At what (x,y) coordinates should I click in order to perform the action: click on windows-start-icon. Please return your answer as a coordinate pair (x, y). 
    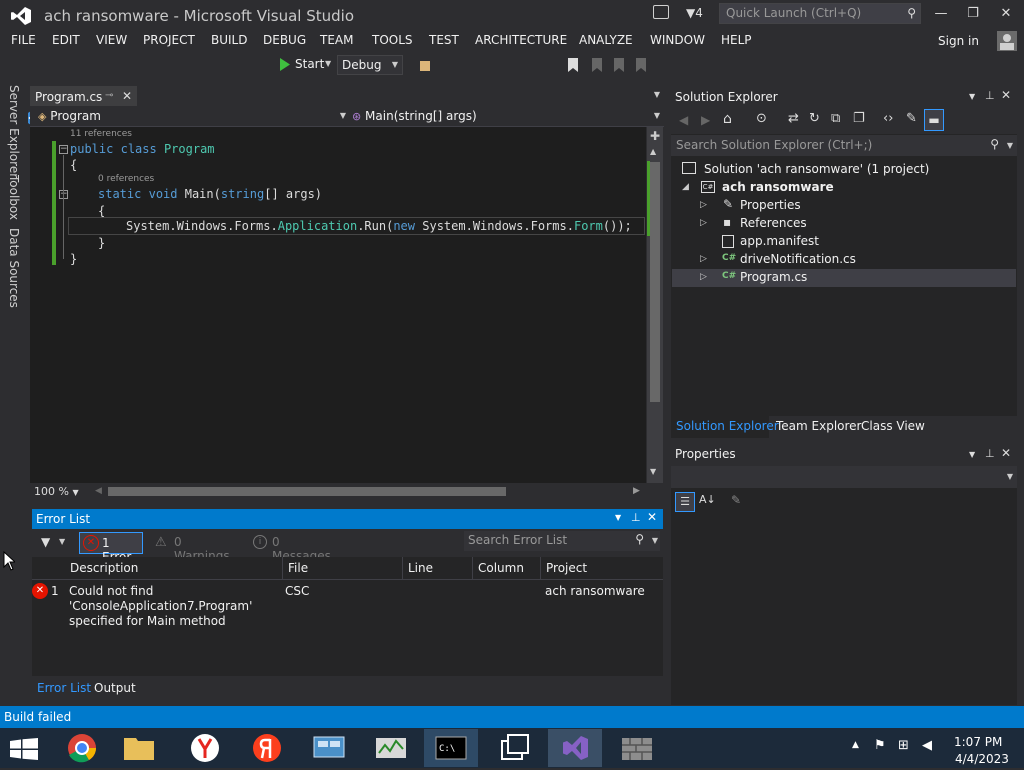
    Looking at the image, I should click on (24, 749).